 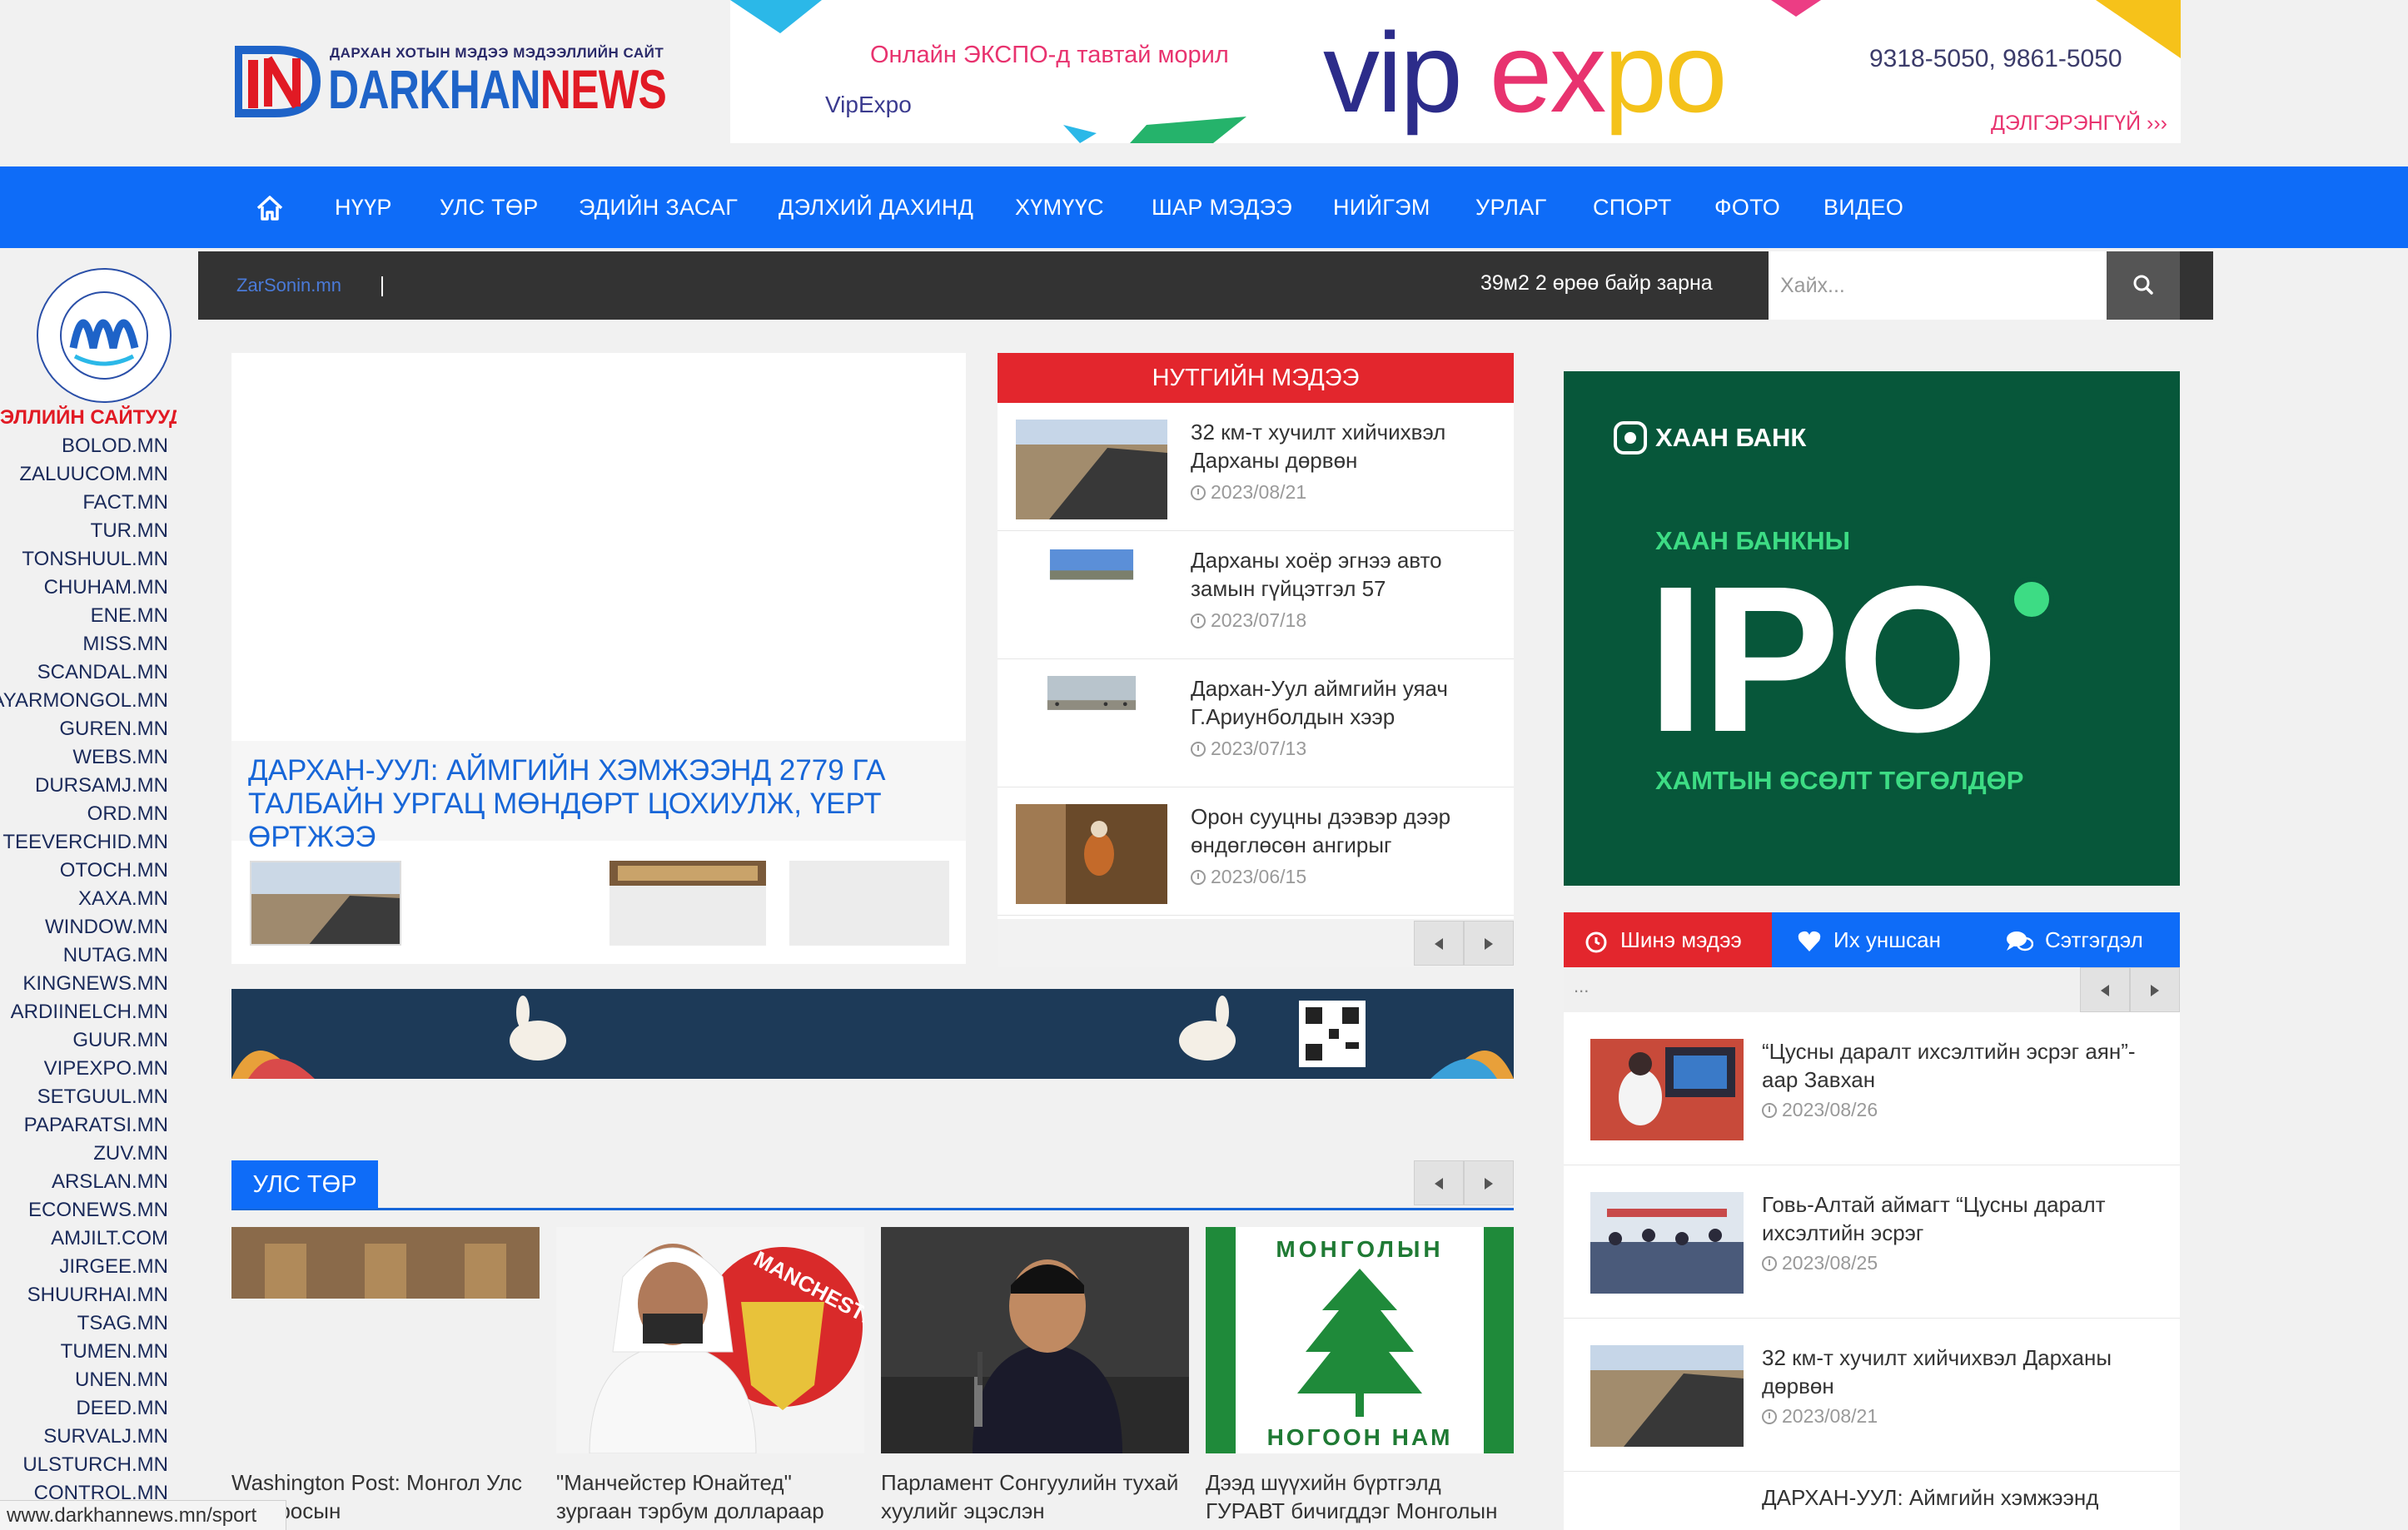 What do you see at coordinates (110, 1182) in the screenshot?
I see `partner-site-link: ARSLAN.MN` at bounding box center [110, 1182].